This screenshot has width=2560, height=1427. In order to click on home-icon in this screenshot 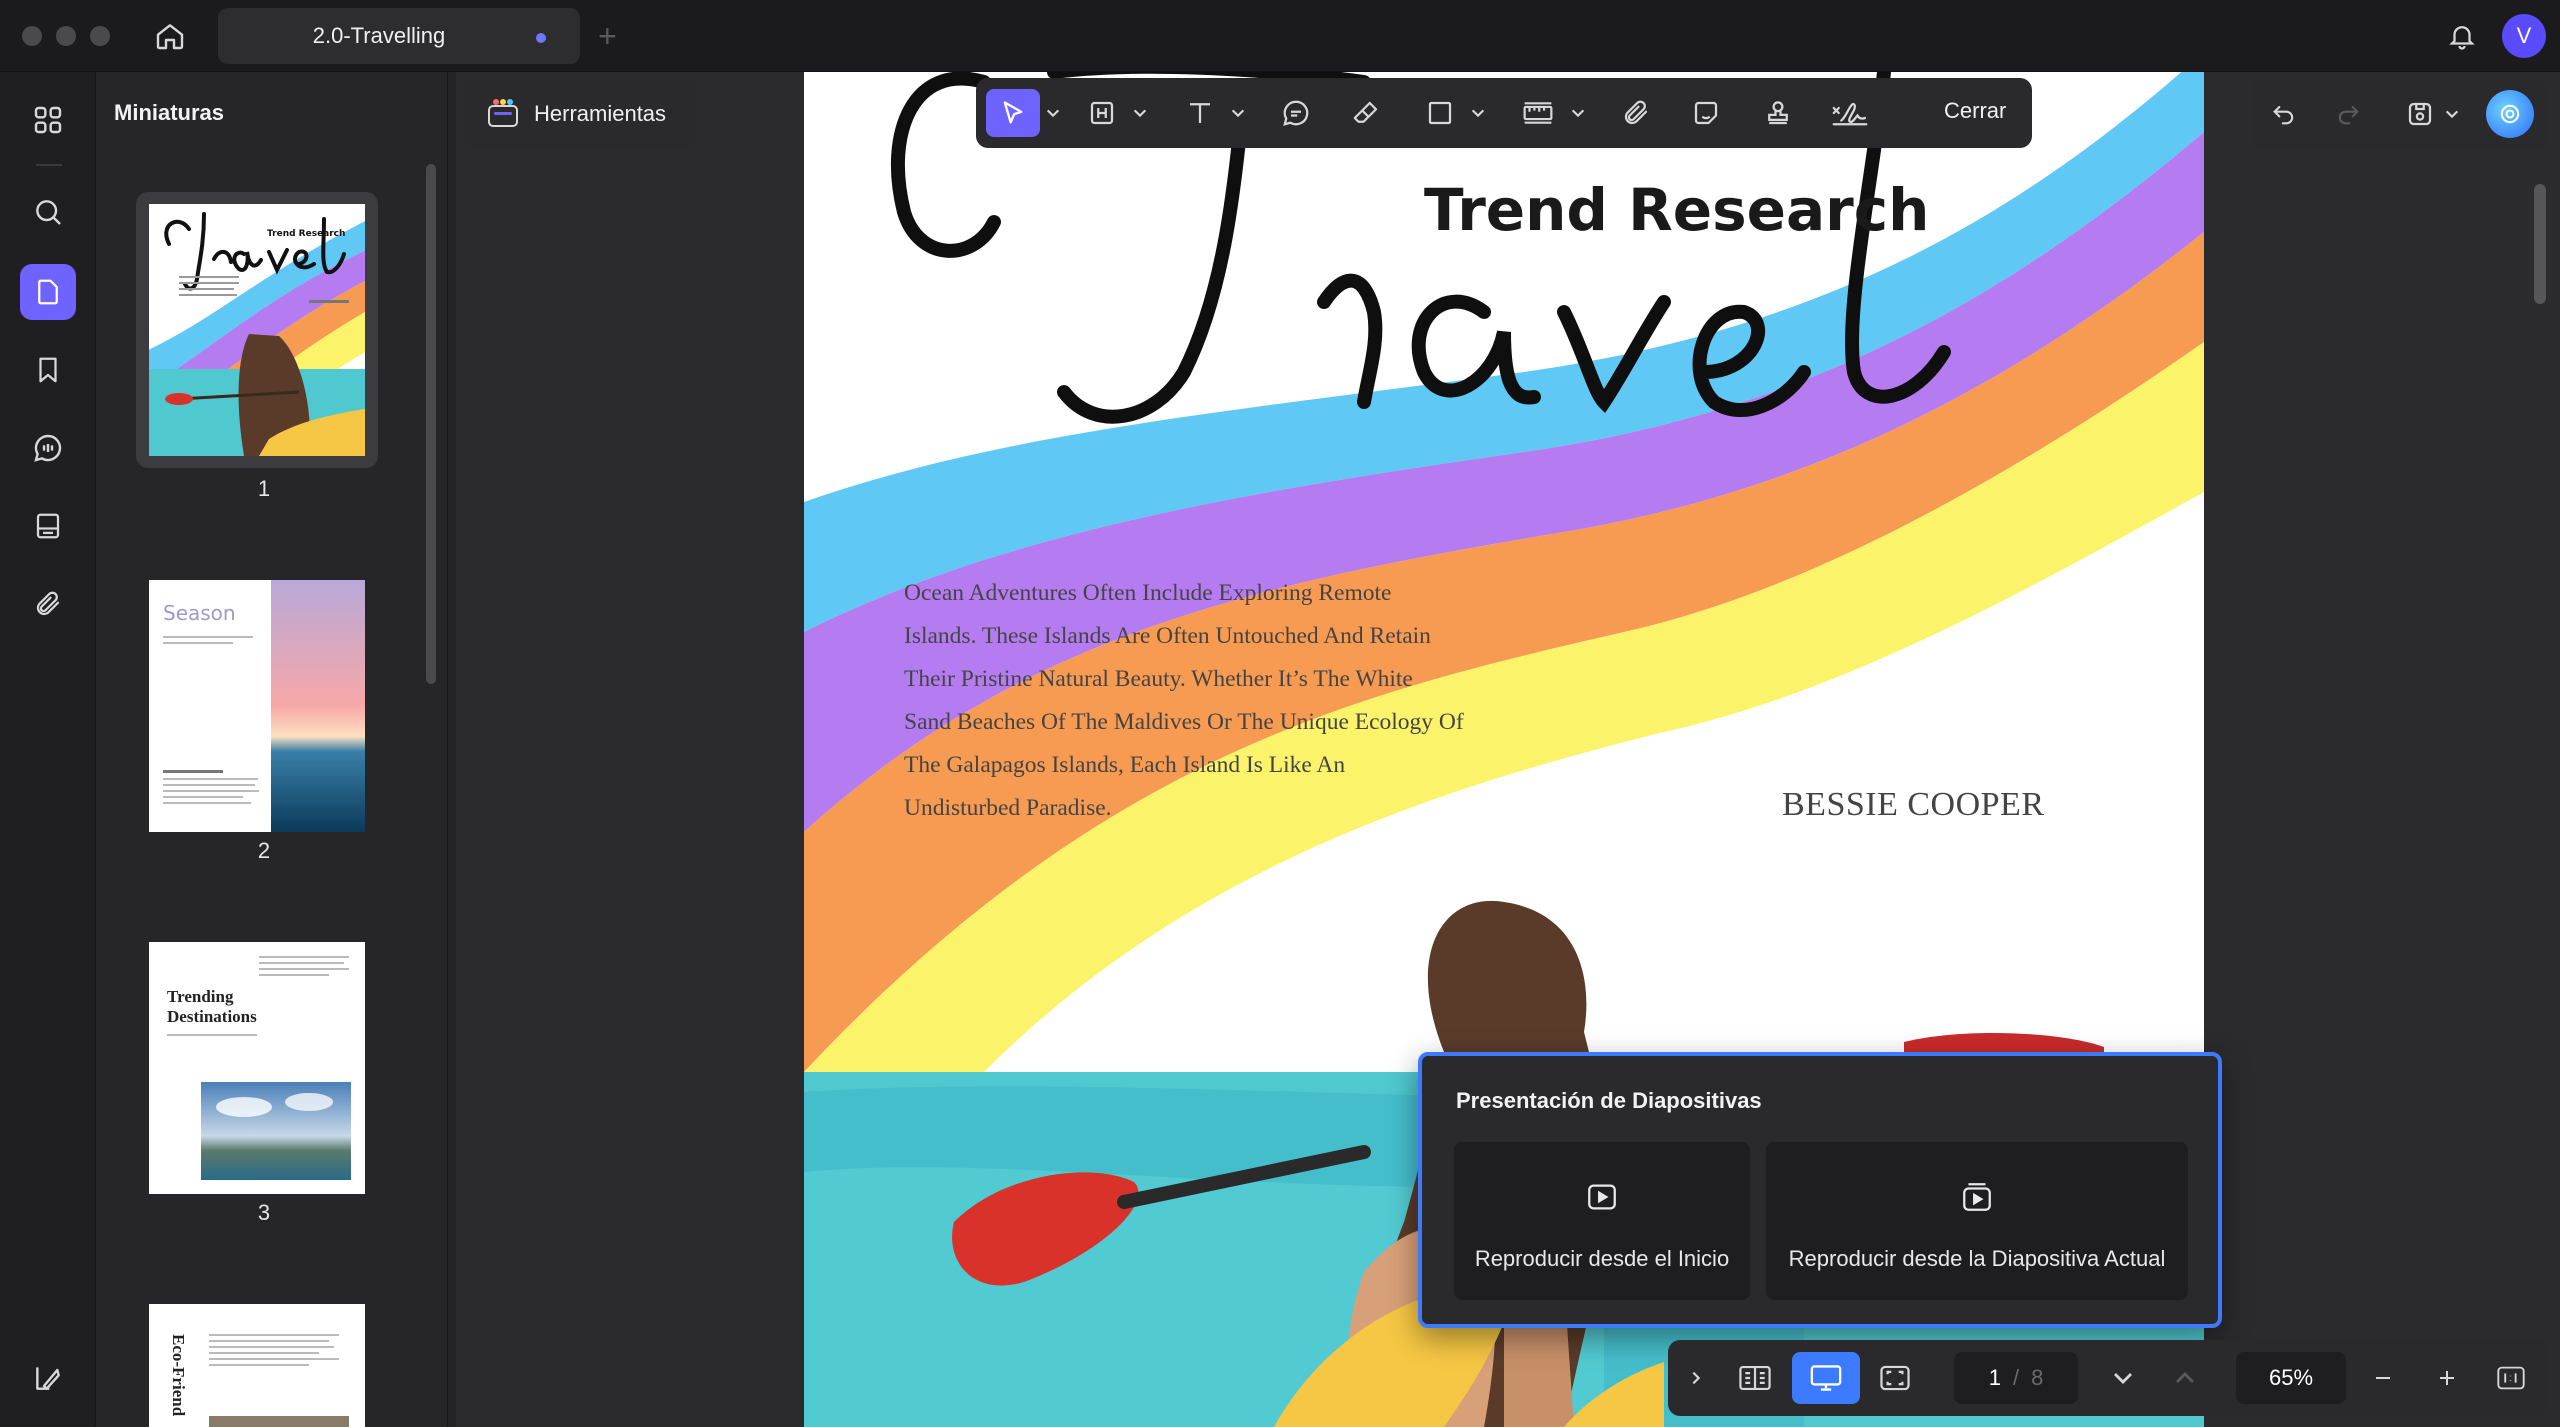, I will do `click(170, 36)`.